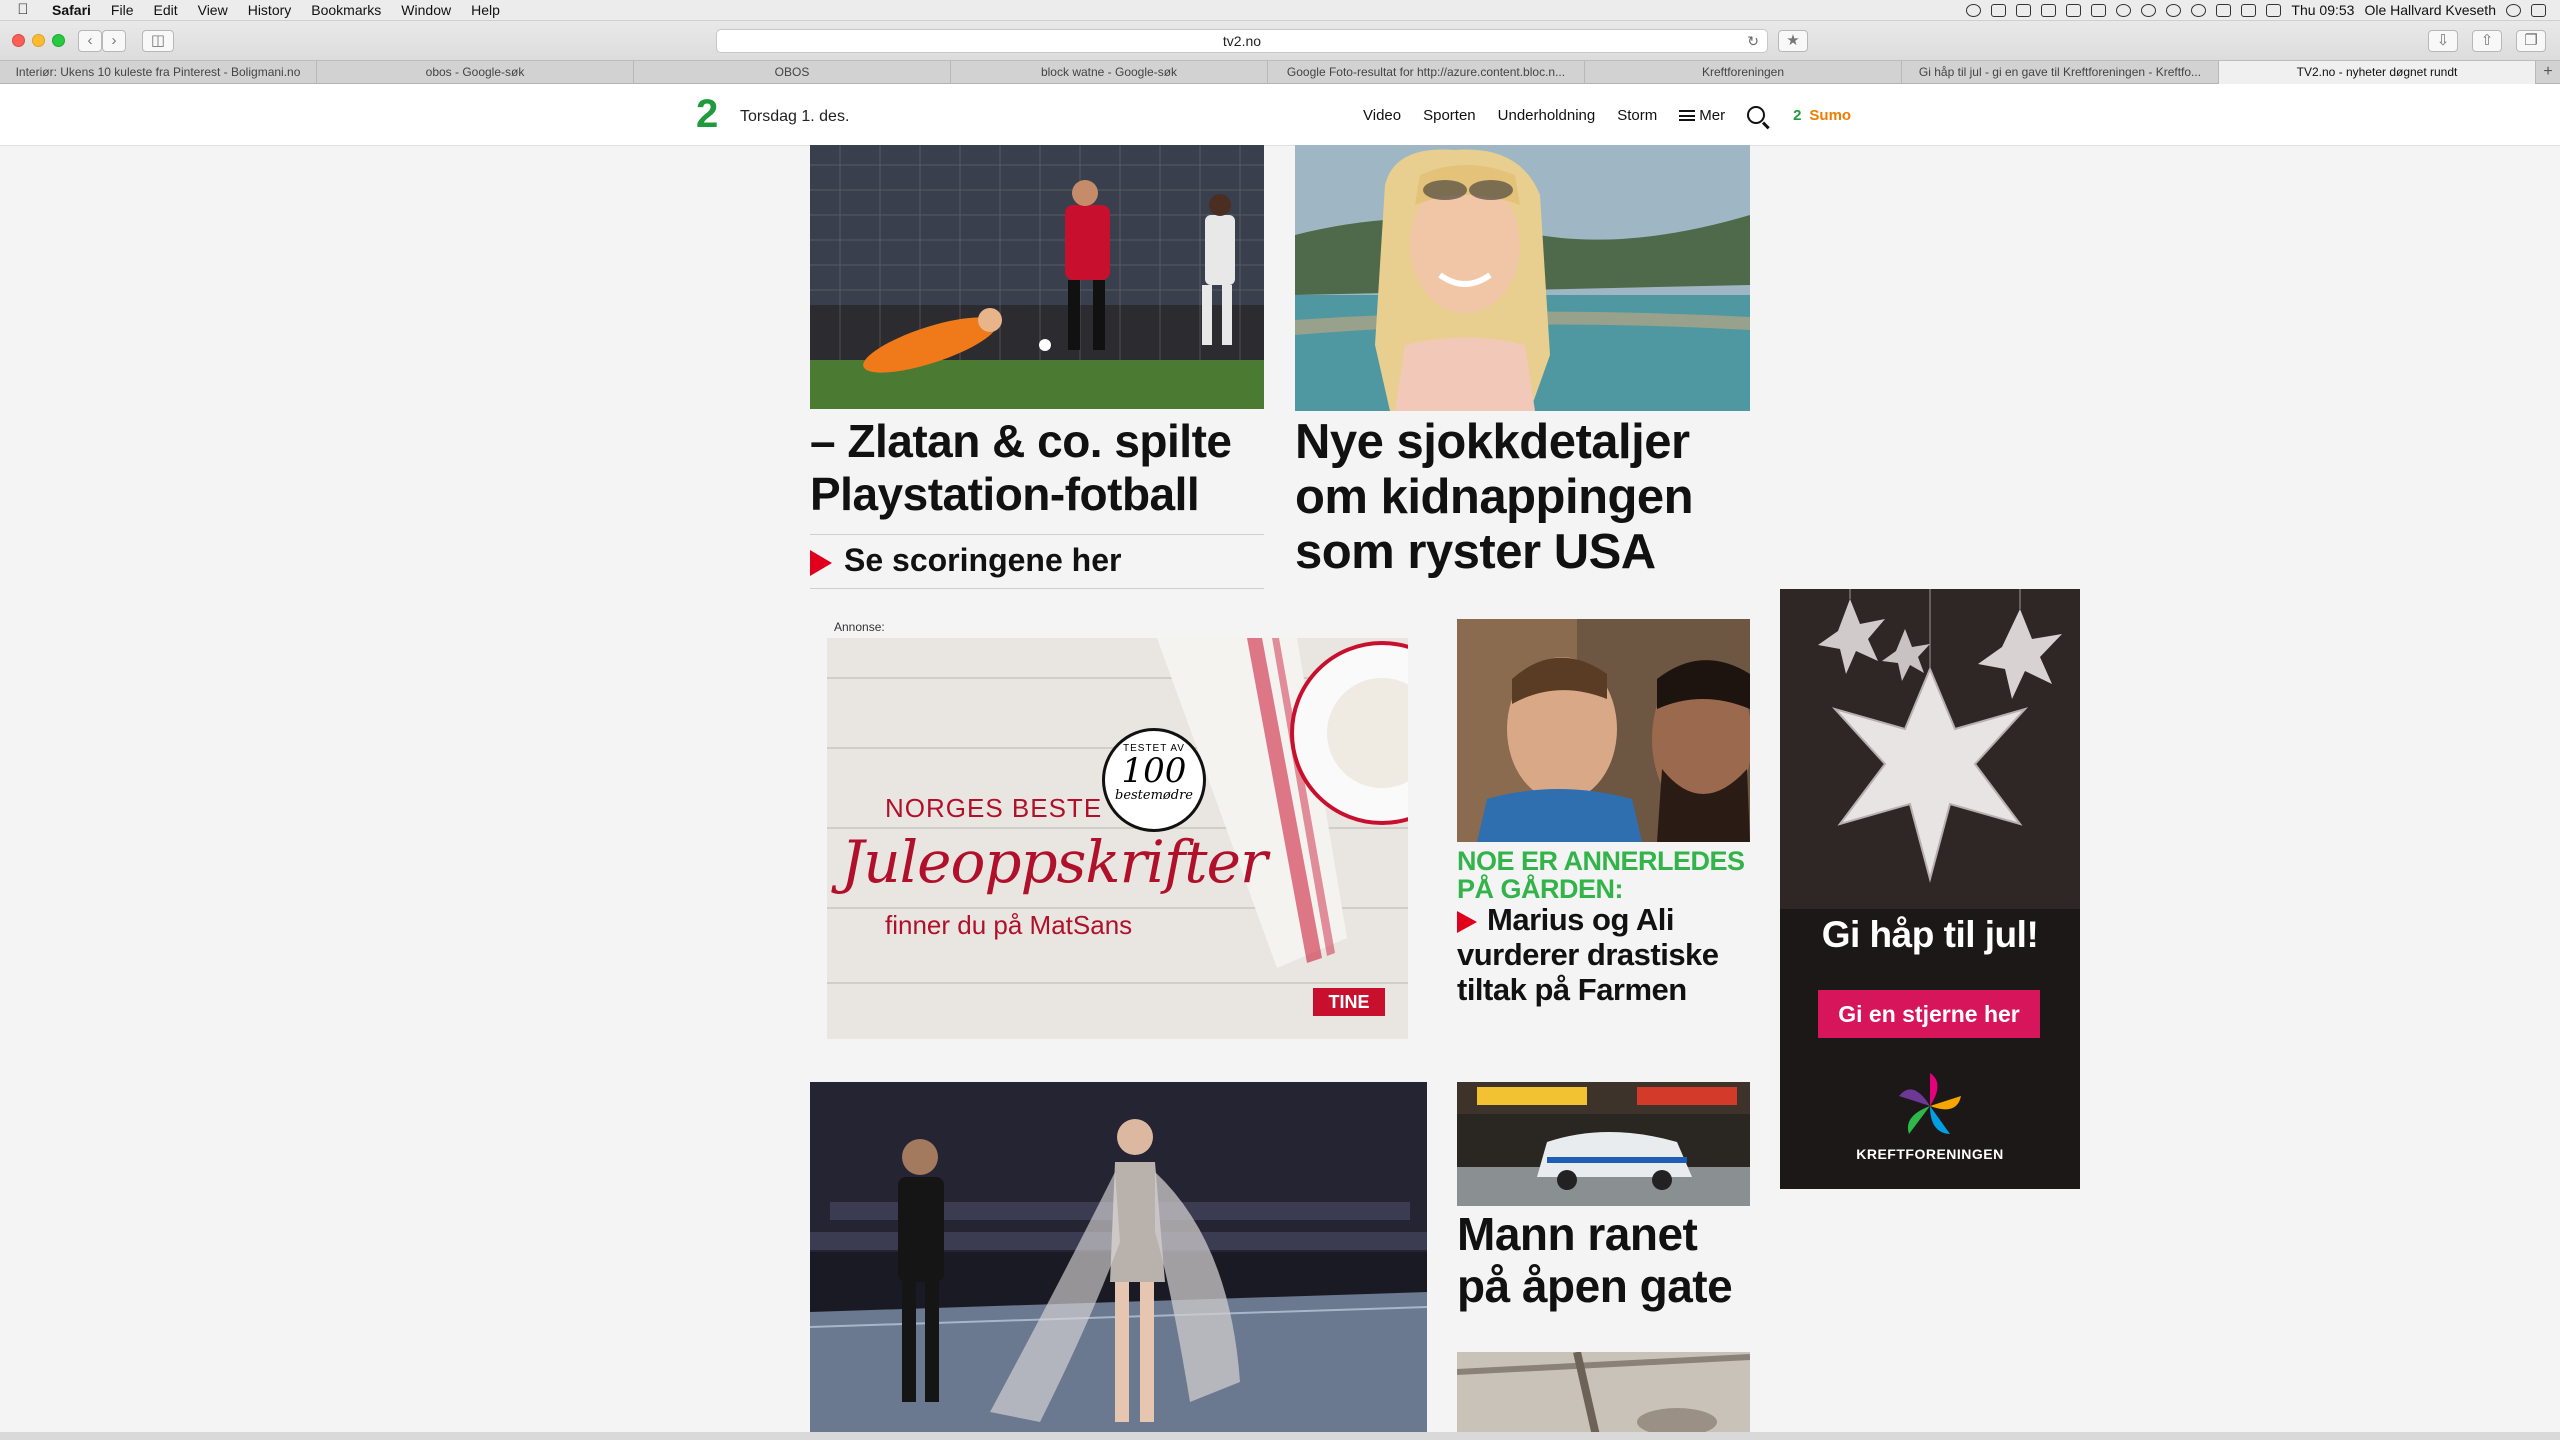 The width and height of the screenshot is (2560, 1440). I want to click on zoom-window-button, so click(58, 40).